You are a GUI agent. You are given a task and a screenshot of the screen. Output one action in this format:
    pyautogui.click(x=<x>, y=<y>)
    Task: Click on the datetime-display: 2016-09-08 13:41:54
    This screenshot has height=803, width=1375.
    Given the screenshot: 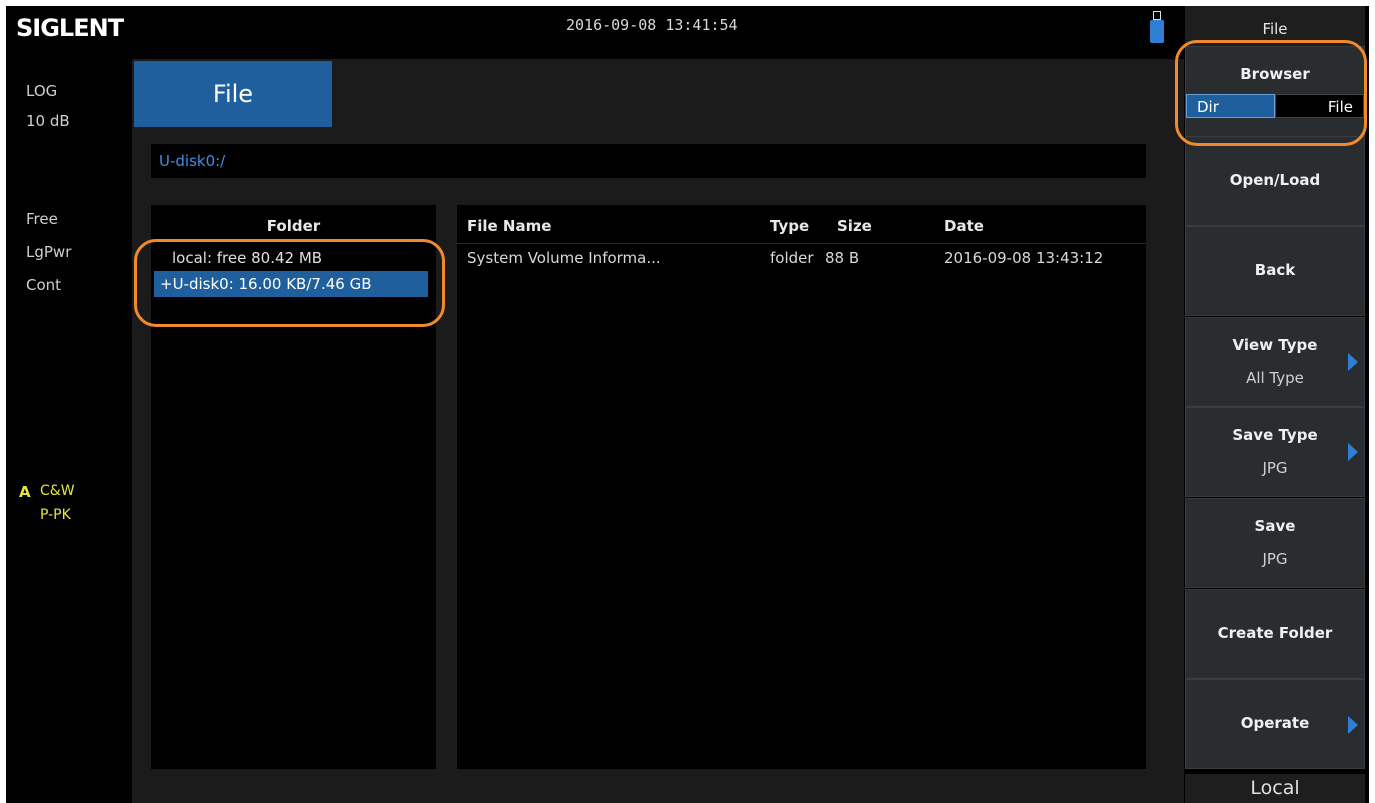 What is the action you would take?
    pyautogui.click(x=652, y=25)
    